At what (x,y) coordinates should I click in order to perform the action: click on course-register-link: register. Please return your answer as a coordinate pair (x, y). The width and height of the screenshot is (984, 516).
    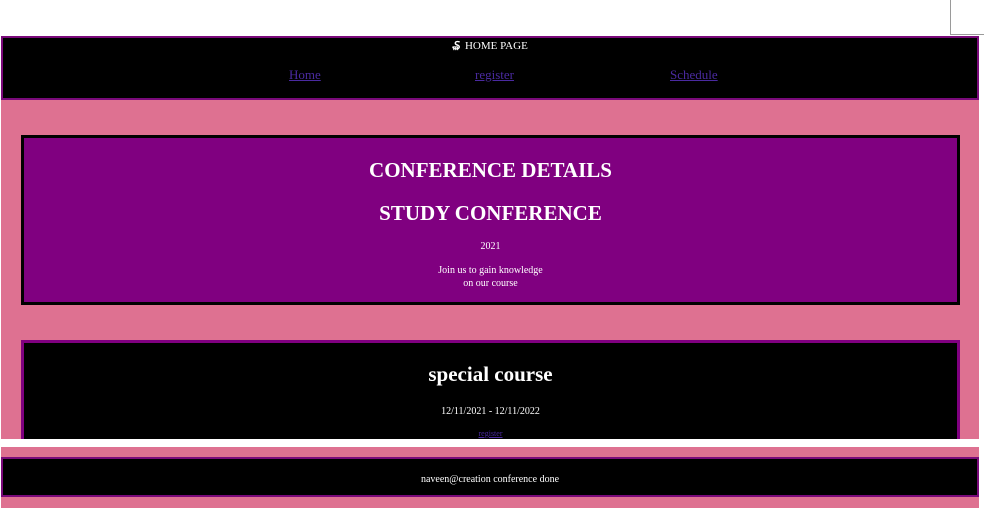
    Looking at the image, I should click on (490, 434).